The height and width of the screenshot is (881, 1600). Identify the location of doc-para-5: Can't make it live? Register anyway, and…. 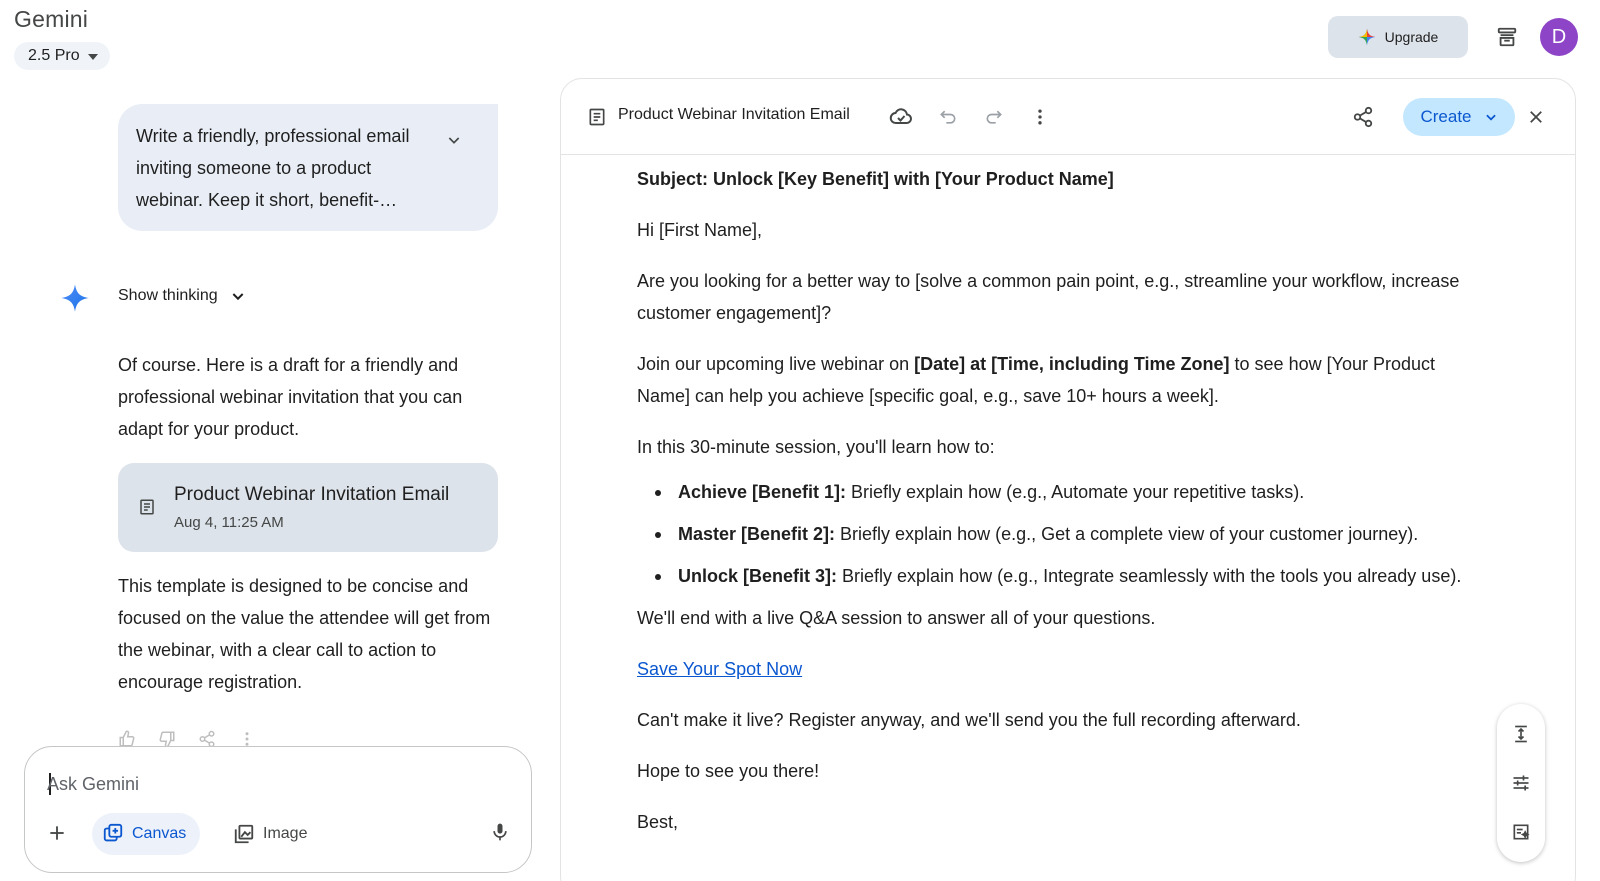
(969, 720).